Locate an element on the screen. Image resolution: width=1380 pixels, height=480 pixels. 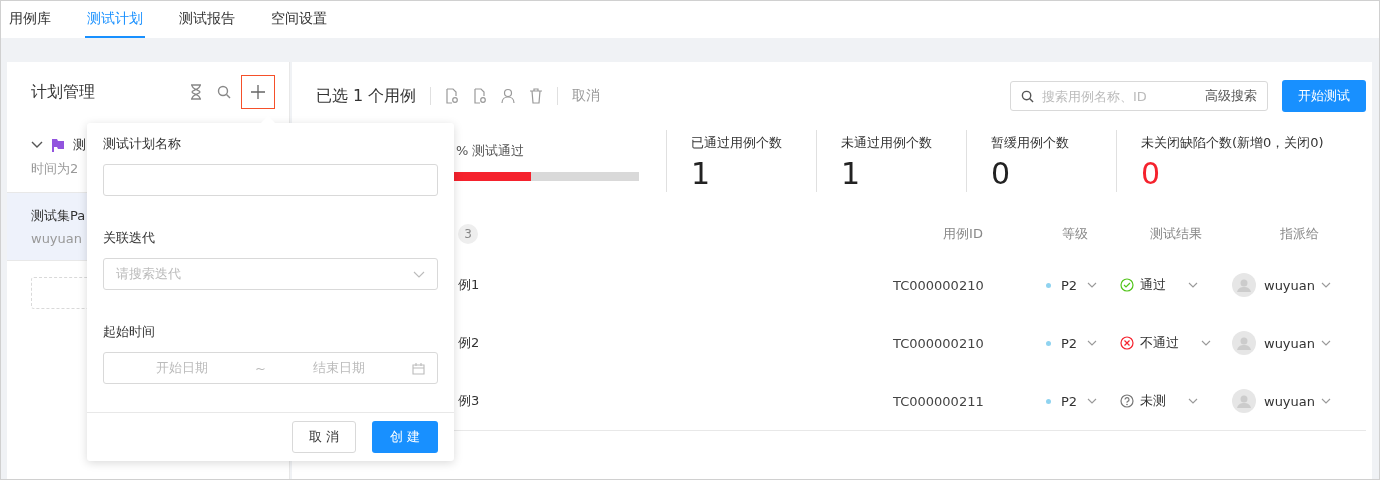
nav-tab: 测试报告 is located at coordinates (207, 19).